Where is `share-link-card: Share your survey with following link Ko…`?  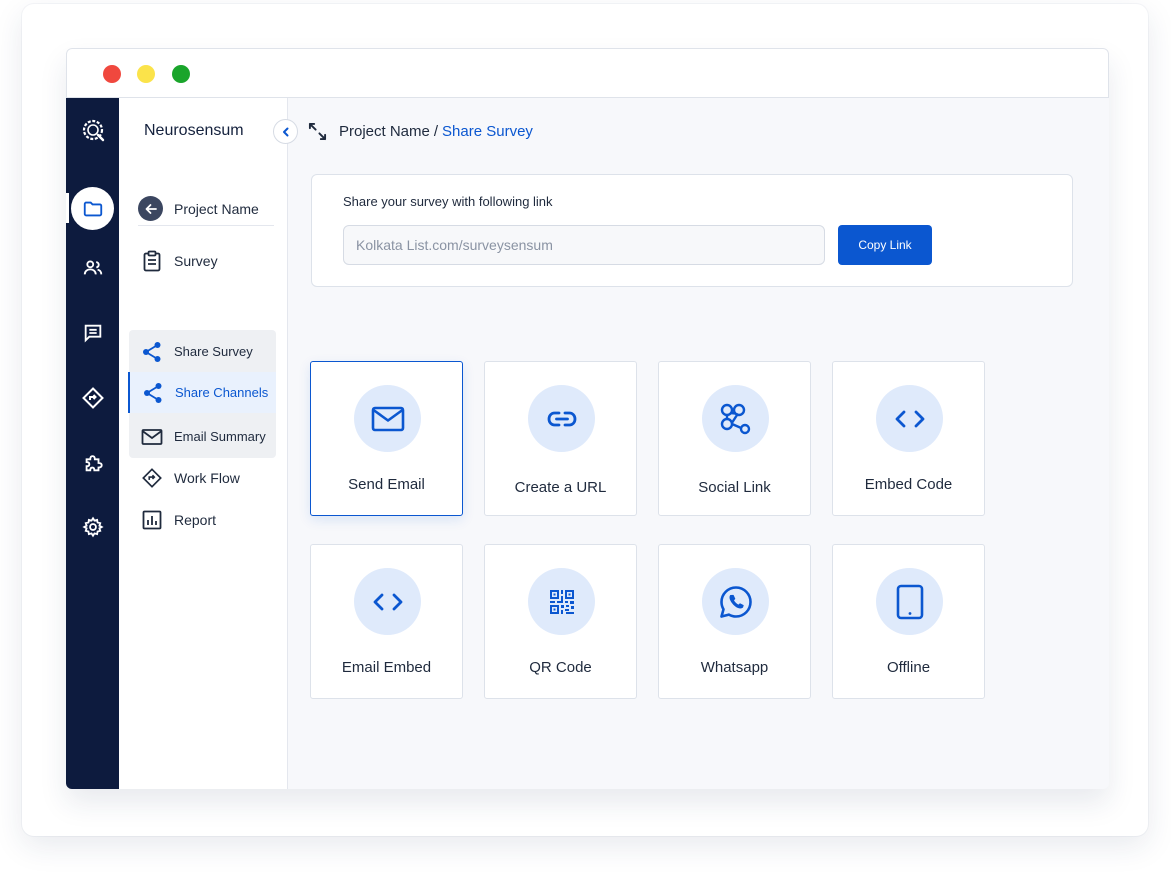
share-link-card: Share your survey with following link Ko… is located at coordinates (692, 230).